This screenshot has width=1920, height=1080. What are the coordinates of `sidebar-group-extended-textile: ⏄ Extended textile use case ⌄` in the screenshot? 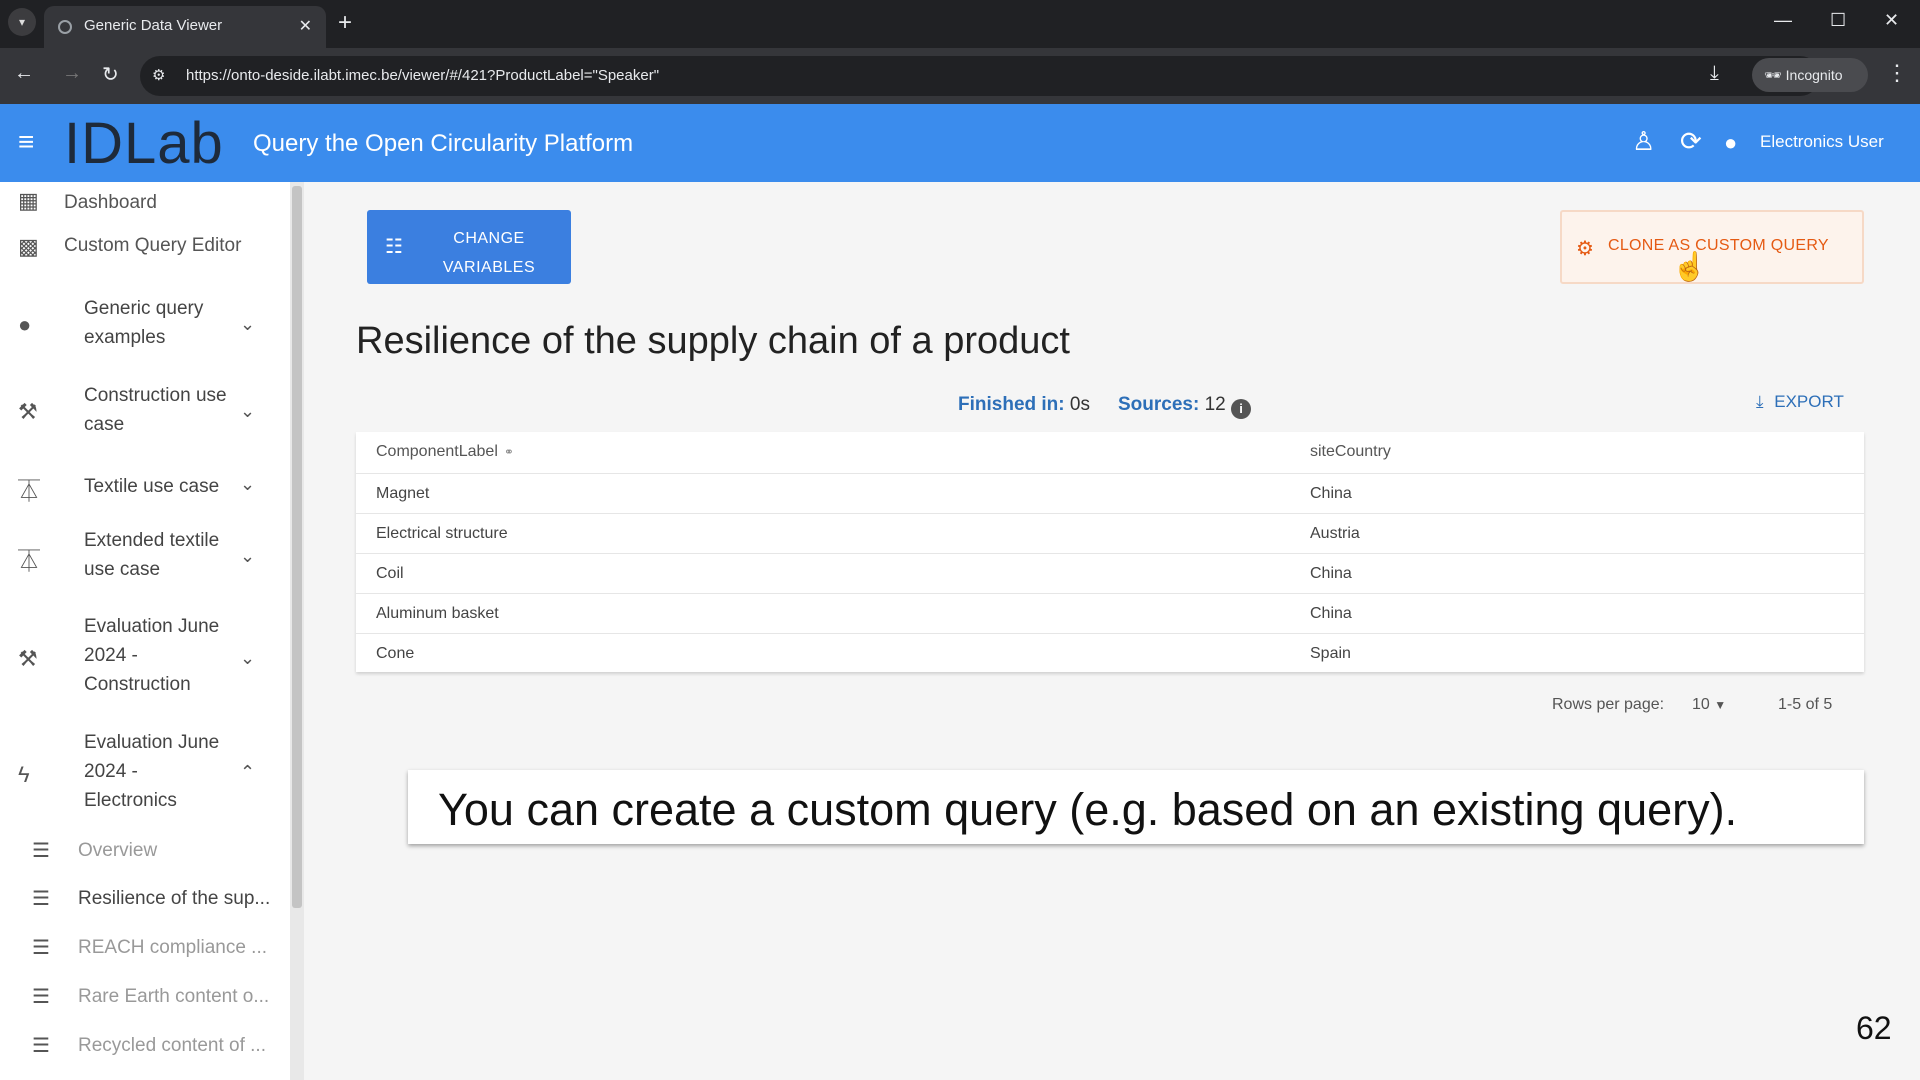 It's located at (145, 558).